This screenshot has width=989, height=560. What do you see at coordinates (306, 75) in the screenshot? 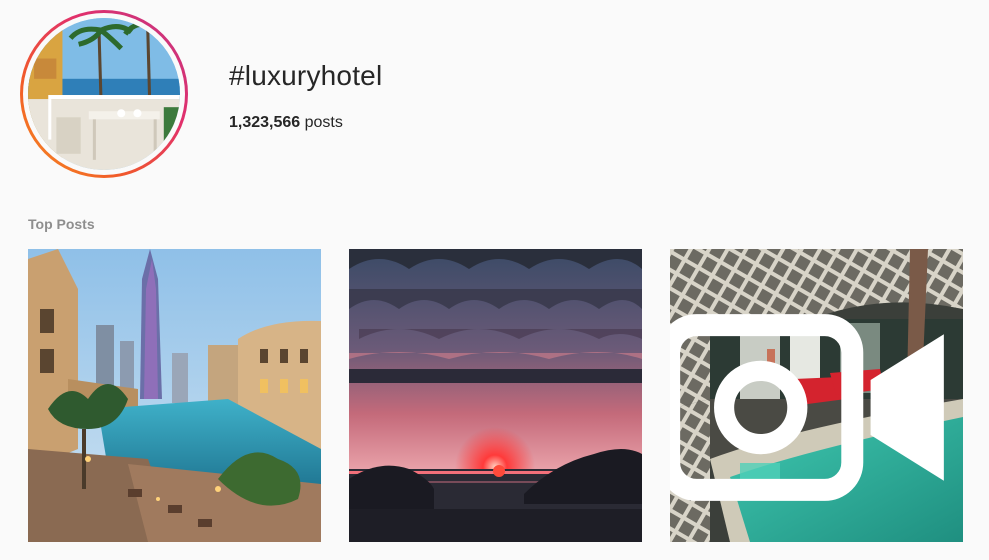
I see `hashtag-title: #luxuryhotel` at bounding box center [306, 75].